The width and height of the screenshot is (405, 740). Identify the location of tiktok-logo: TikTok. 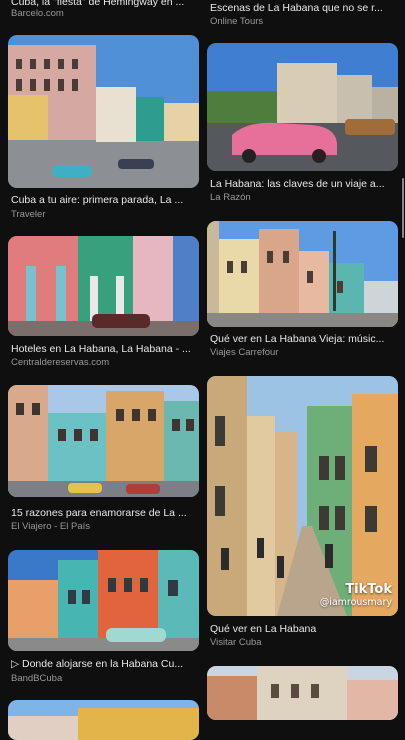
(368, 589).